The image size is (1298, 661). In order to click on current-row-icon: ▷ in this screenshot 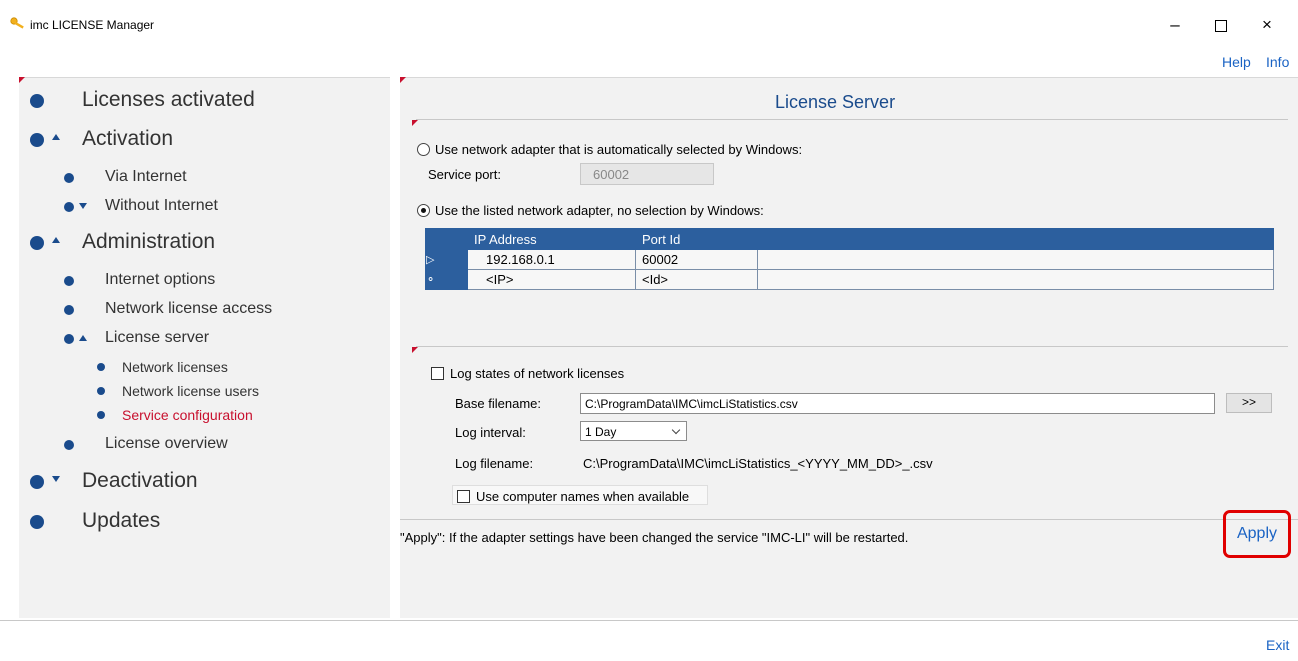, I will do `click(446, 259)`.